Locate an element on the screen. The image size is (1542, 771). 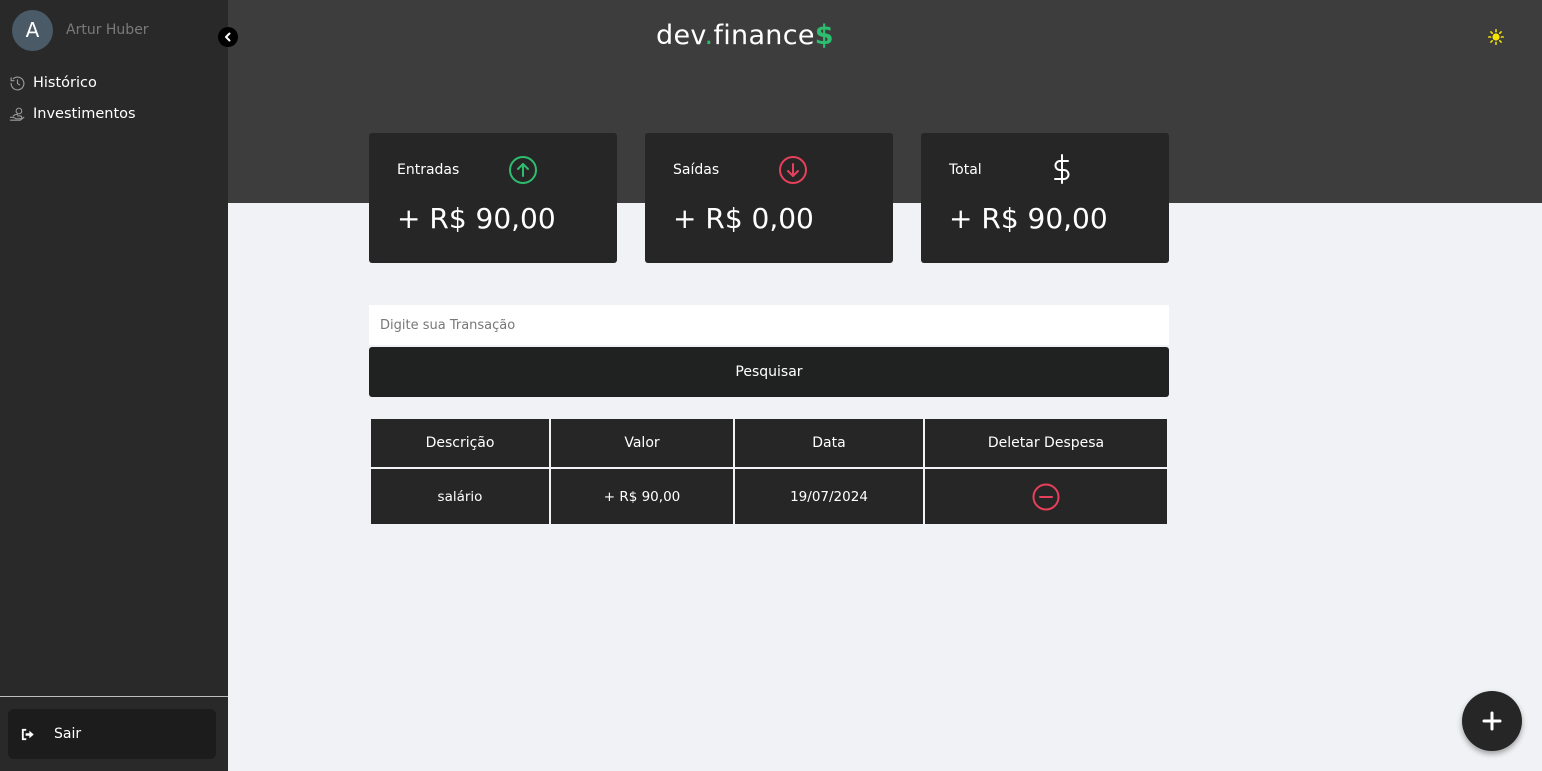
dollar-sign-icon is located at coordinates (1062, 169).